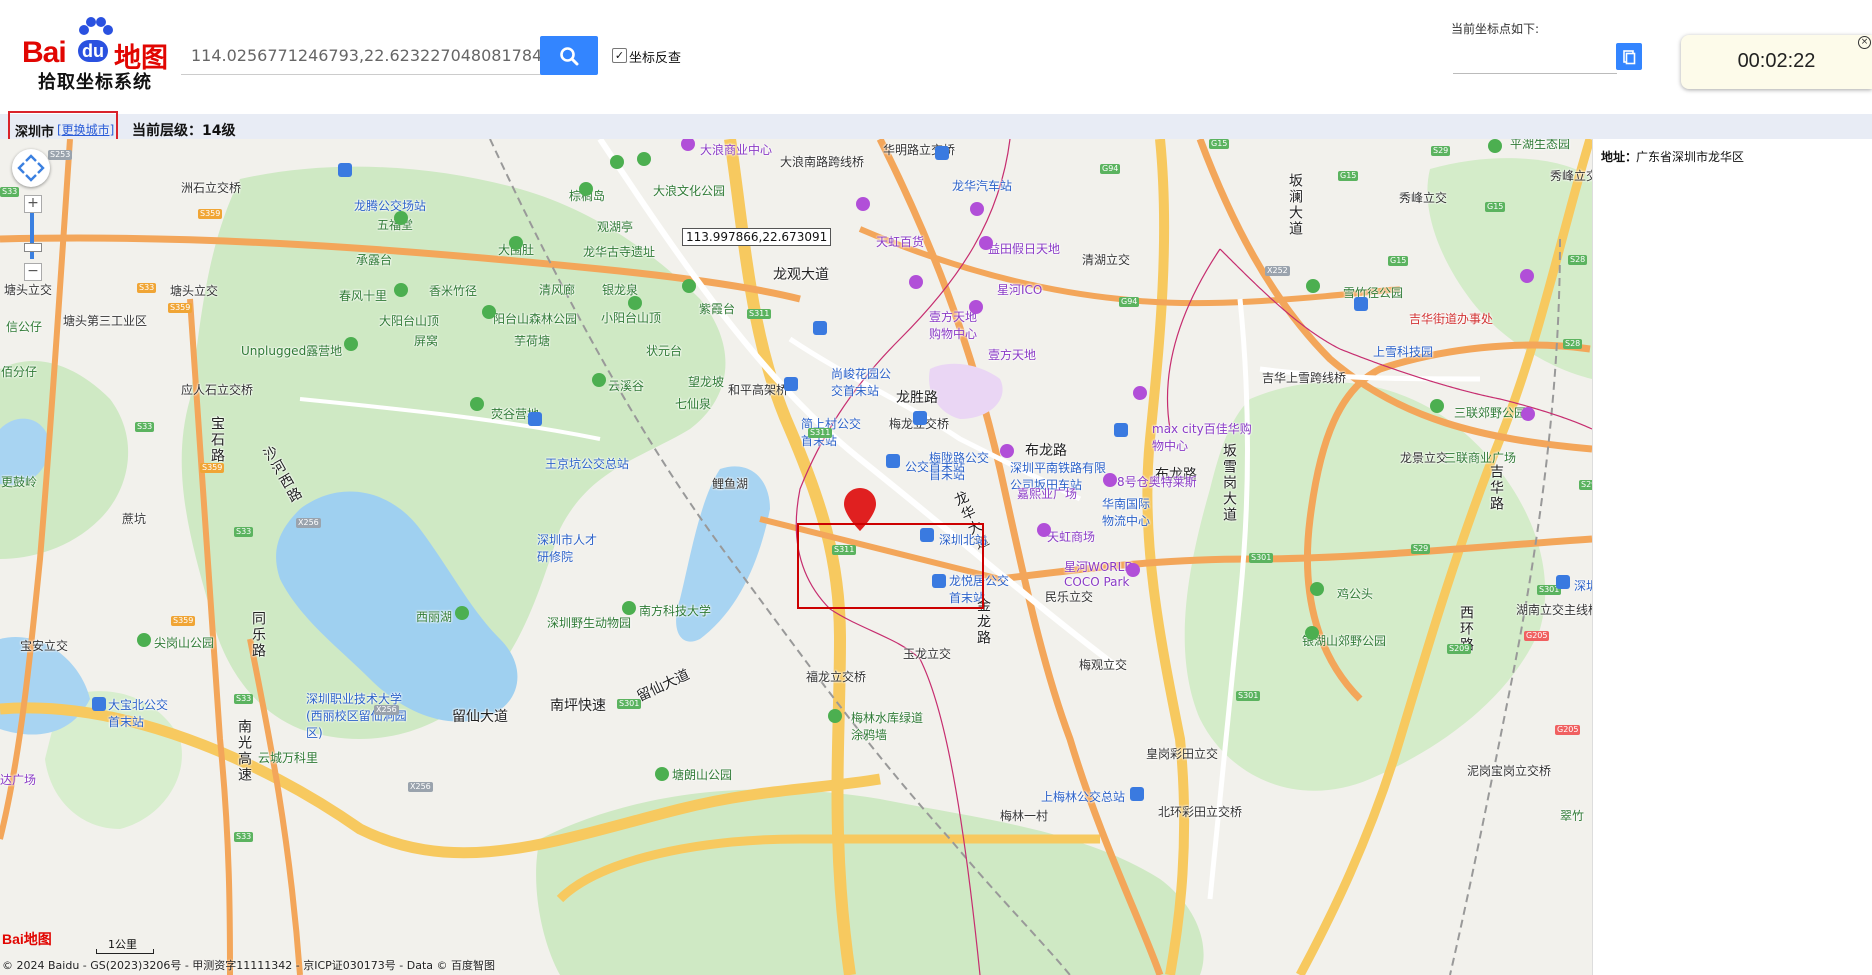 This screenshot has height=975, width=1872. I want to click on current-coord-field, so click(1535, 58).